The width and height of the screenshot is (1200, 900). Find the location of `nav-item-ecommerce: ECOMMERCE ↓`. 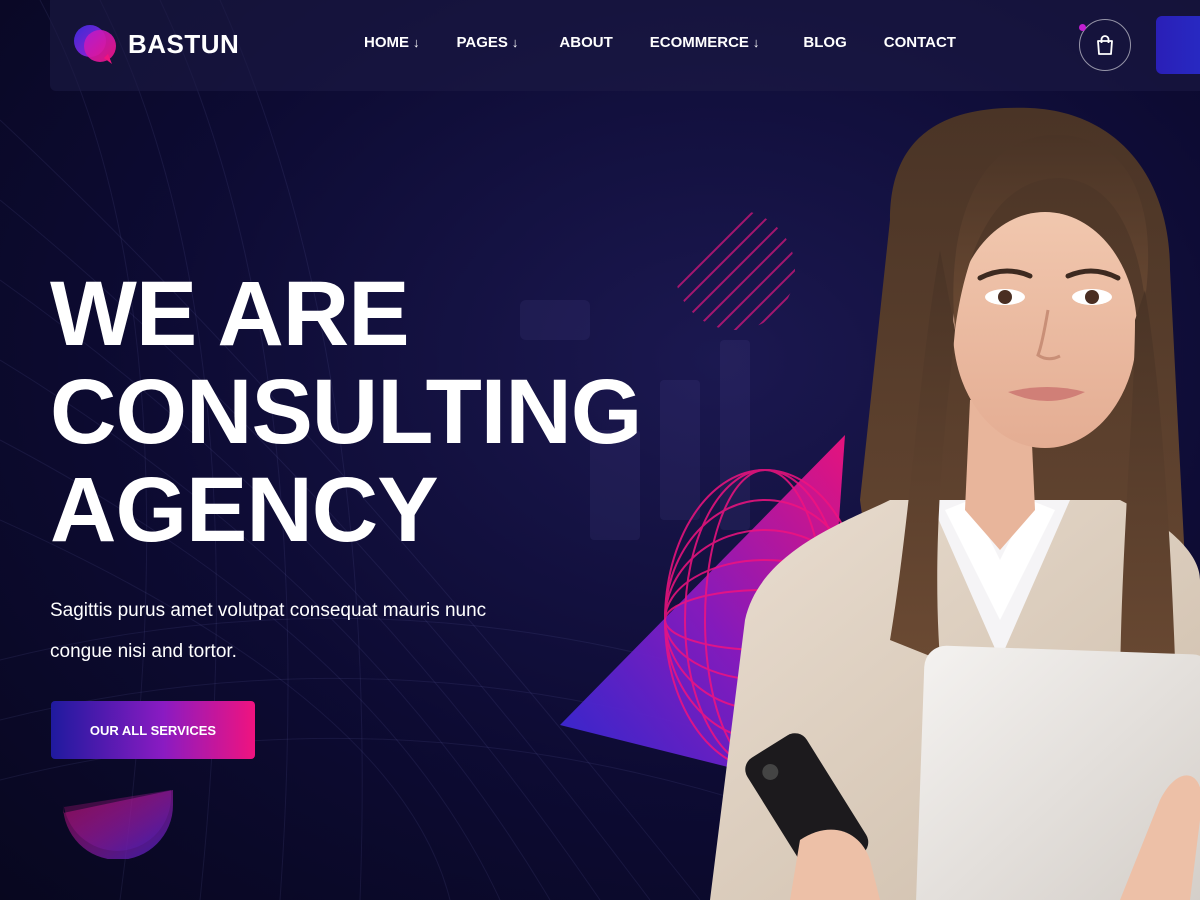

nav-item-ecommerce: ECOMMERCE ↓ is located at coordinates (705, 42).